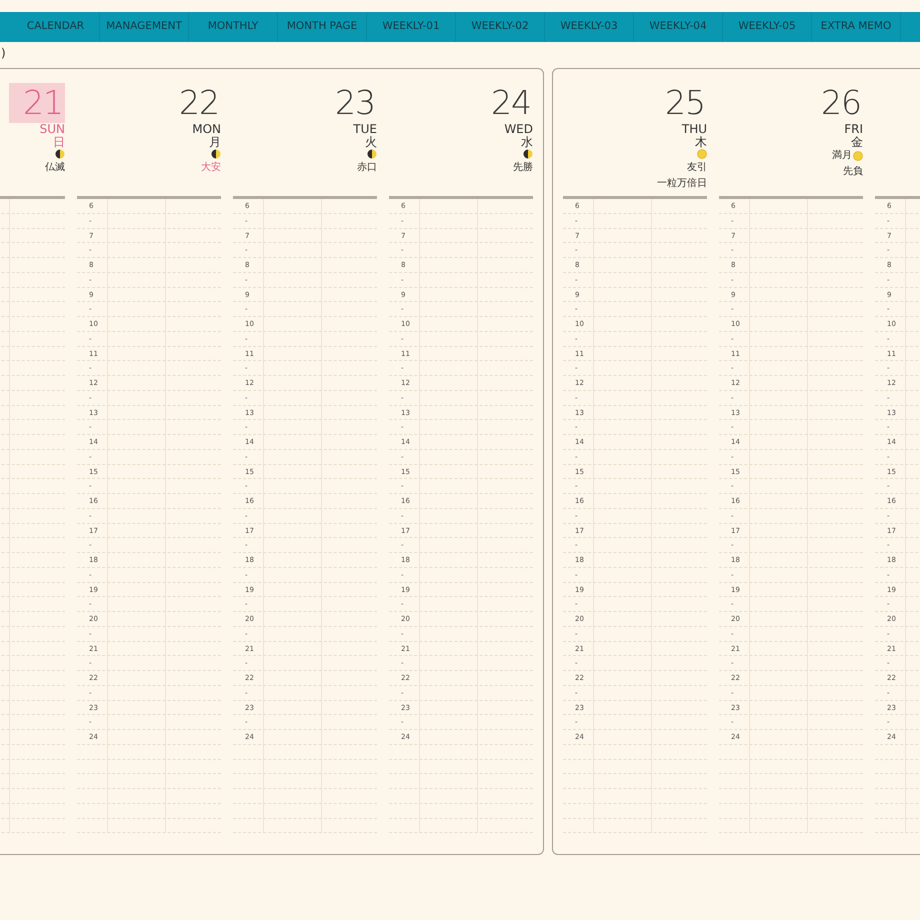 The height and width of the screenshot is (920, 920). I want to click on weekday-label: WED, so click(518, 129).